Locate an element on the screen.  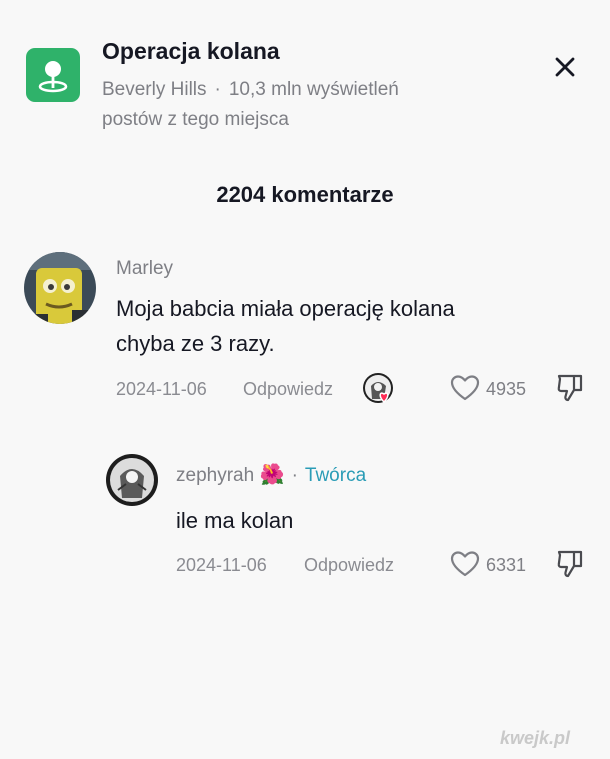
location-name: Beverly Hills is located at coordinates (154, 89).